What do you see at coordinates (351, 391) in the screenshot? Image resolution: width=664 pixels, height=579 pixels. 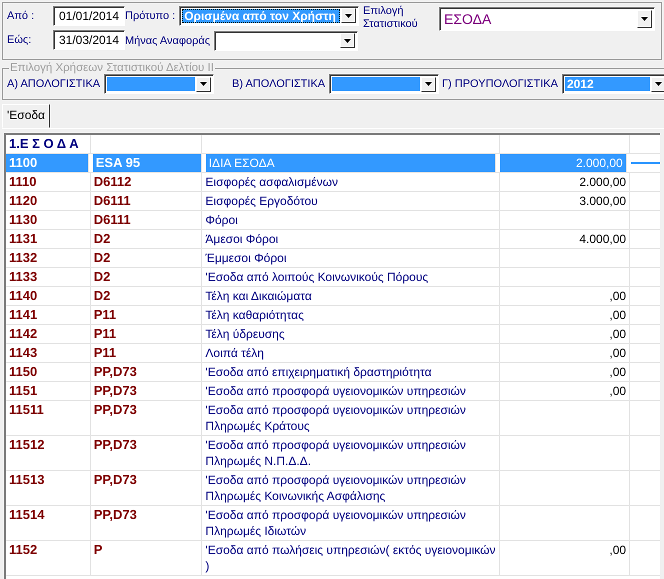 I see `description-cell: 'Εσοδα από προσφορά υγειονομικών υπηρεσιών` at bounding box center [351, 391].